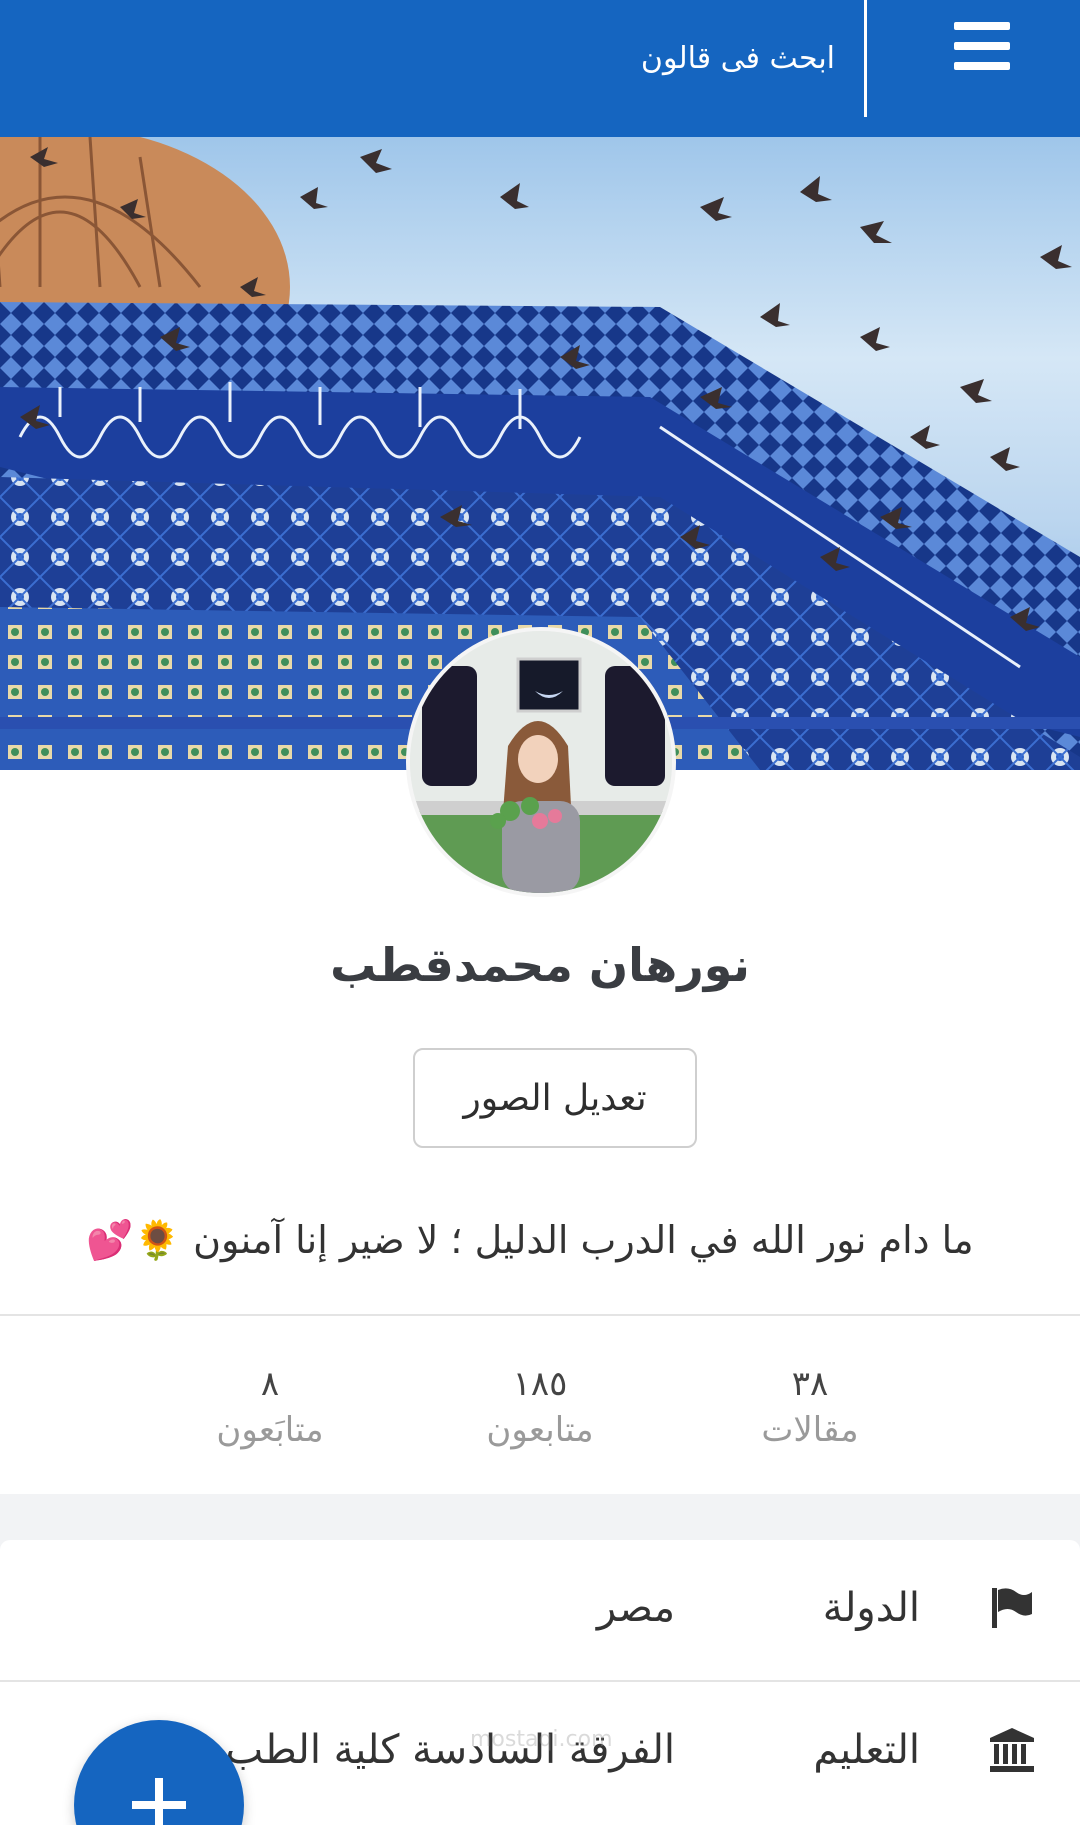 The width and height of the screenshot is (1080, 1825). Describe the element at coordinates (810, 1384) in the screenshot. I see `stat-articles-count: ٣٨` at that location.